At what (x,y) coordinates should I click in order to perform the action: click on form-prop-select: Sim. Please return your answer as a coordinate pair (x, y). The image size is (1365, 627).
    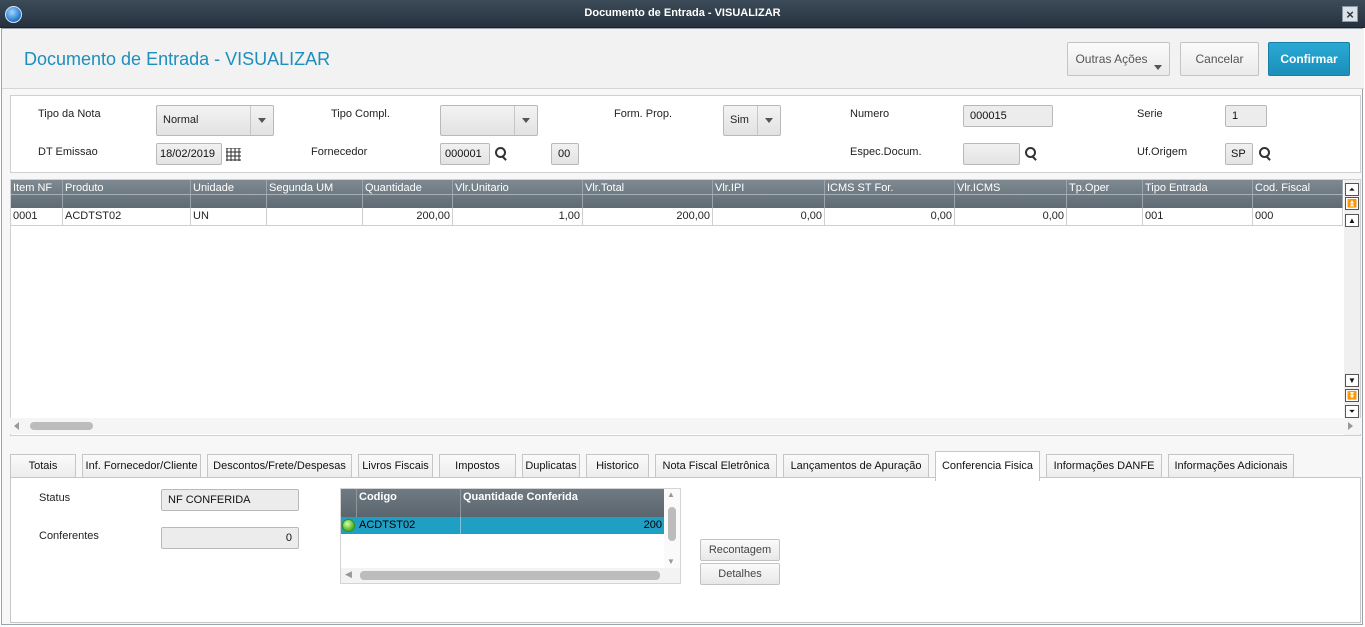
    Looking at the image, I should click on (752, 120).